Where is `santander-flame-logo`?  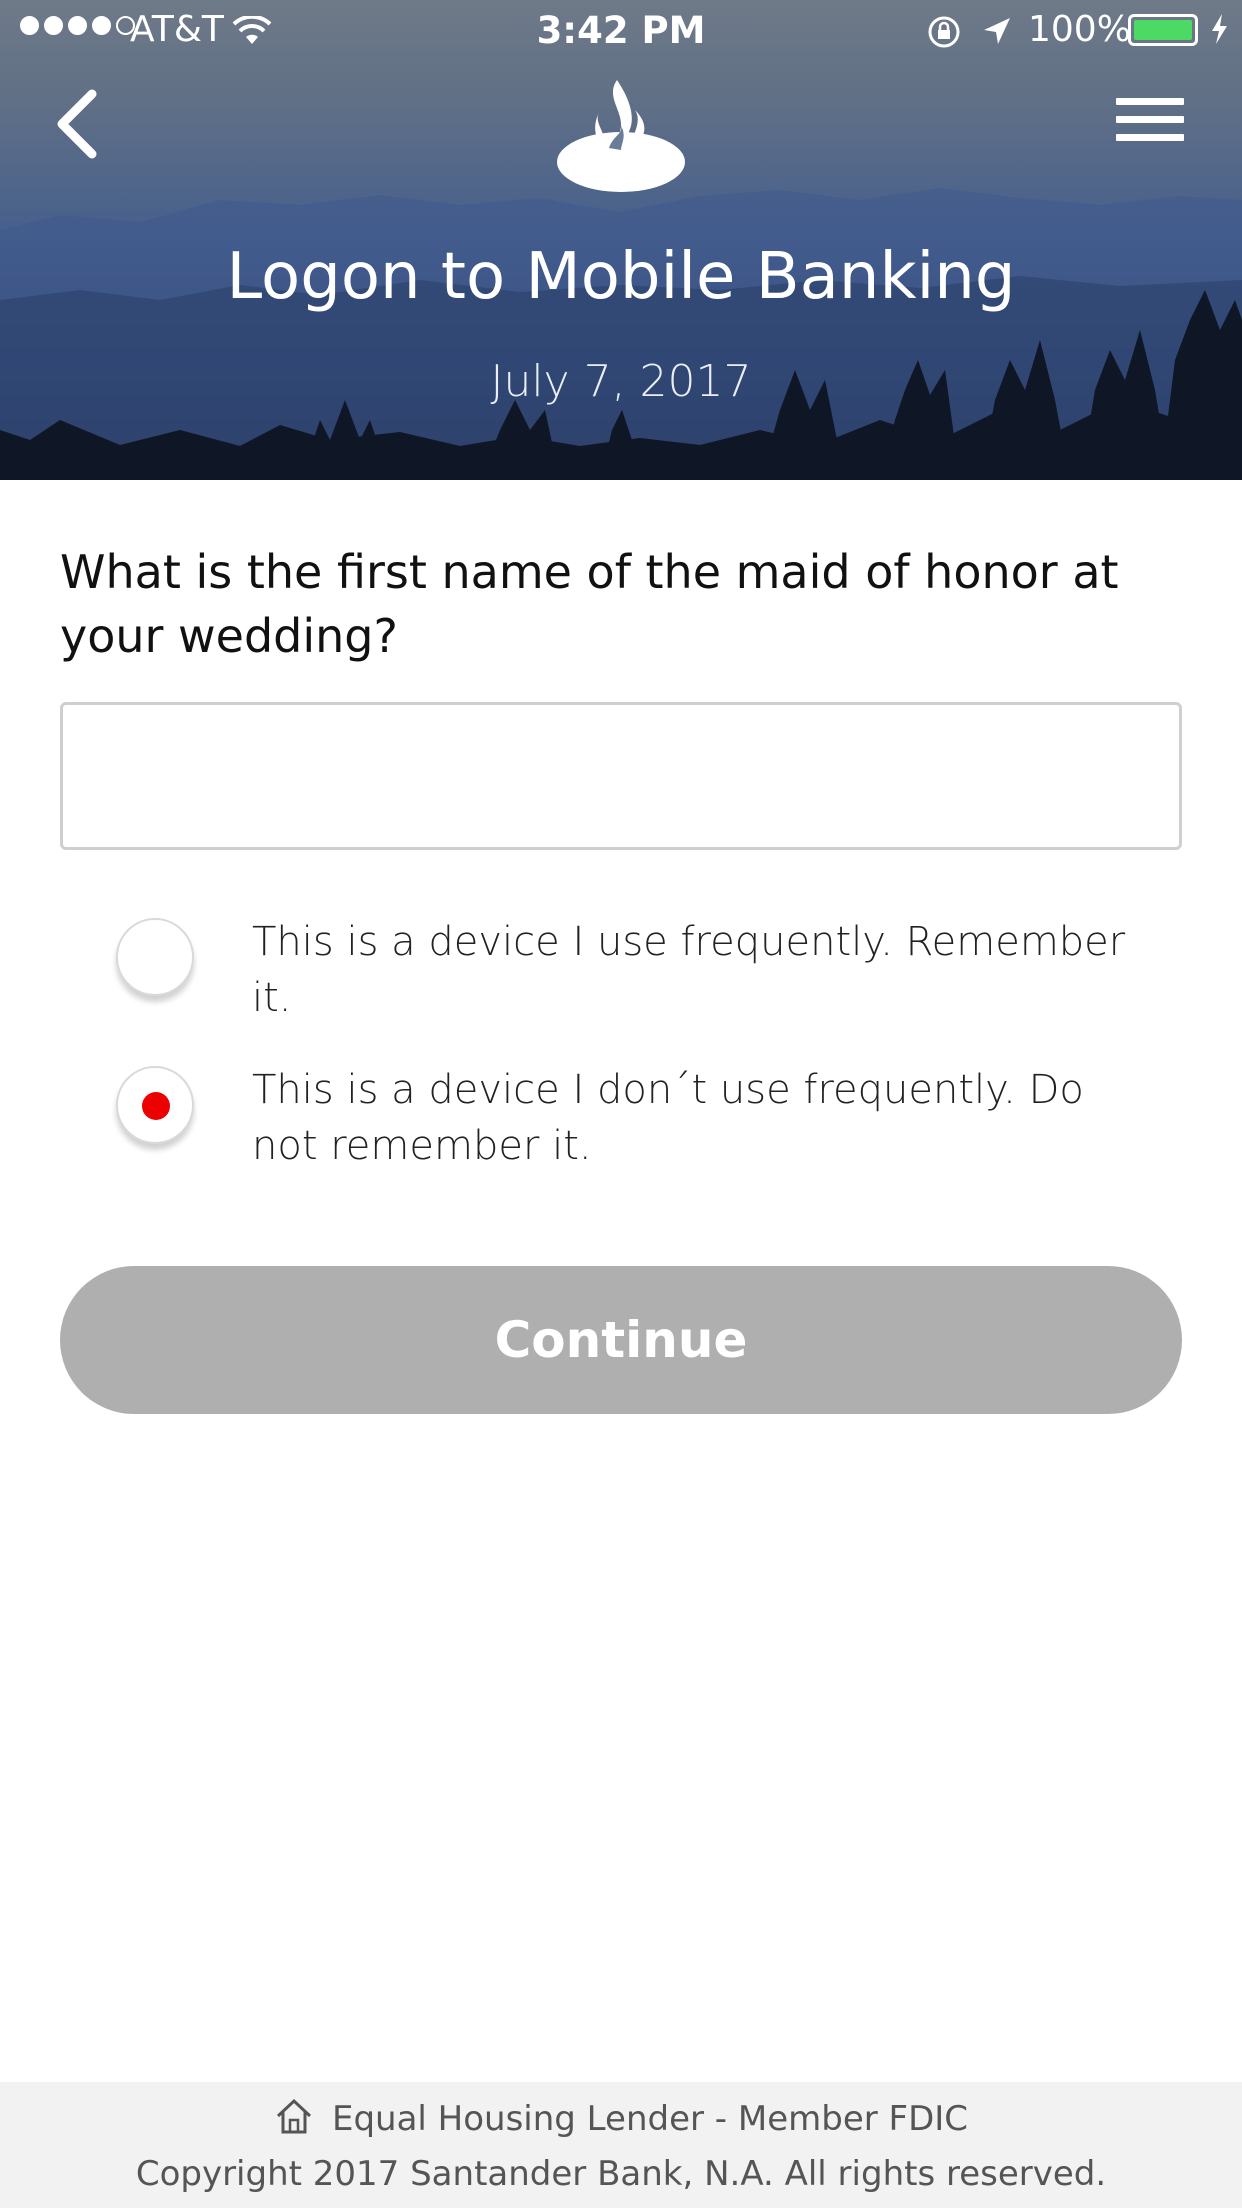
santander-flame-logo is located at coordinates (621, 136).